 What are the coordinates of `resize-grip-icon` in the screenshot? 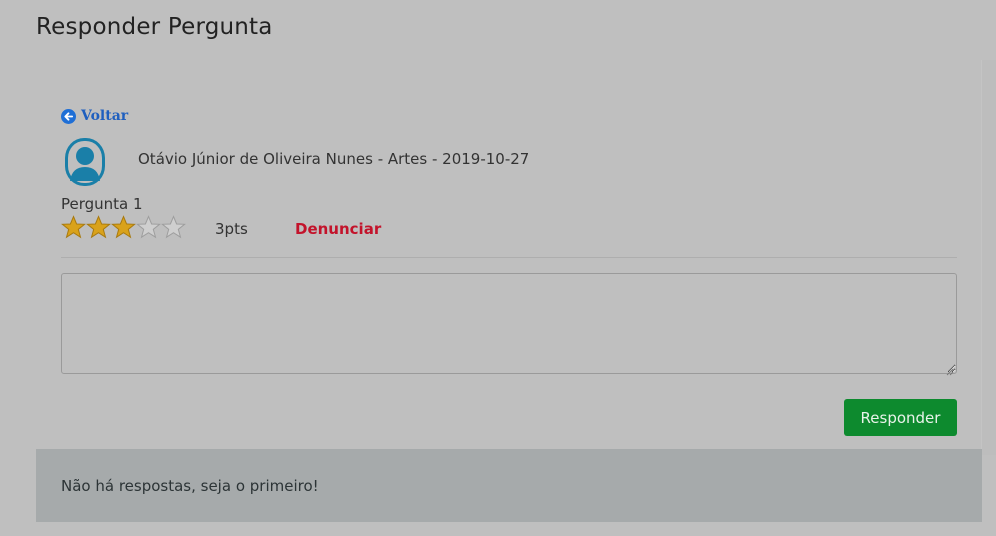 It's located at (949, 368).